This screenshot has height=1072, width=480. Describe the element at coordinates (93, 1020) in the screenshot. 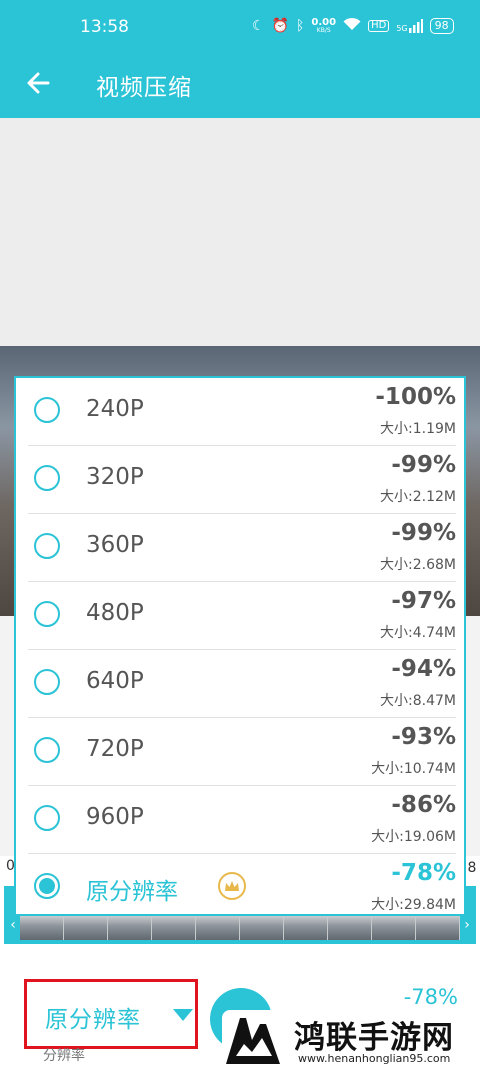

I see `resolution-dropdown-value: 原分辨率` at that location.